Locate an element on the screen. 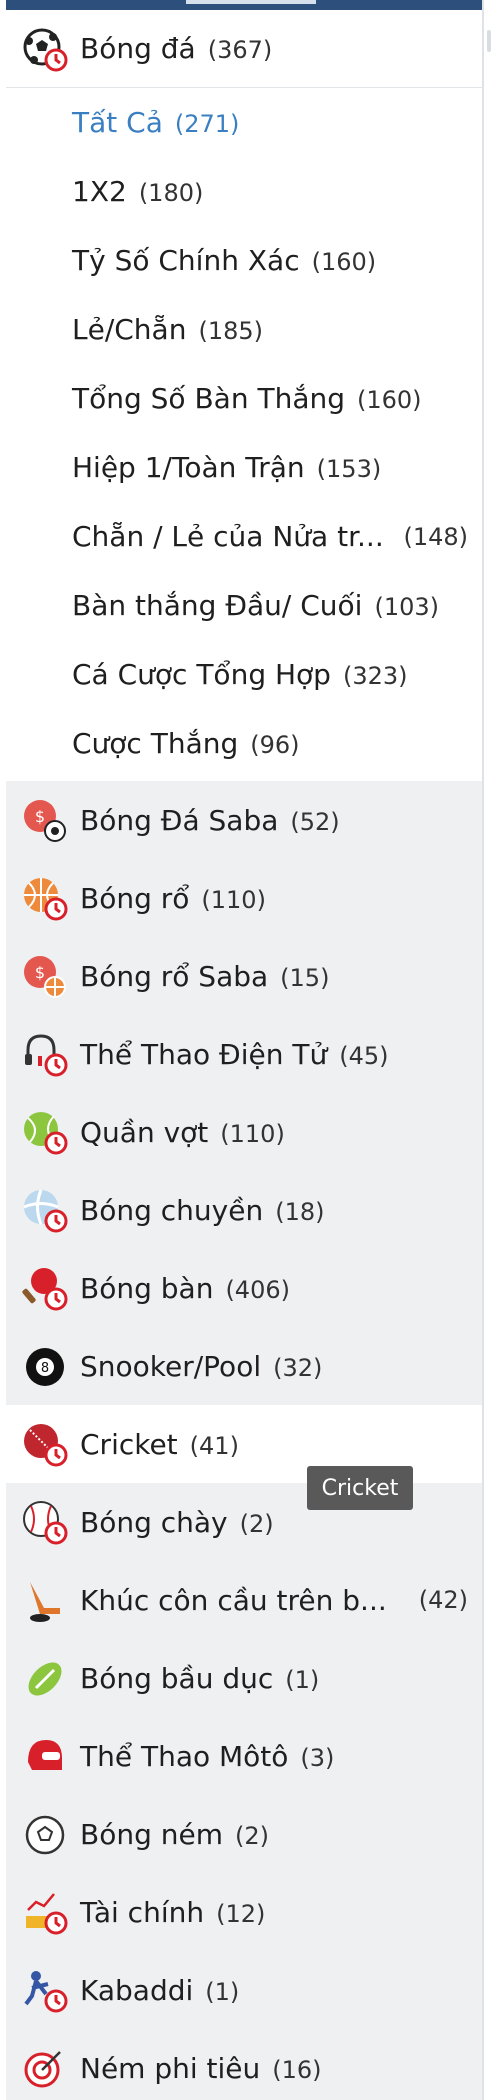 The image size is (500, 2100). sport-item-snooker-pool: 8 Snooker/Pool (32) is located at coordinates (249, 1366).